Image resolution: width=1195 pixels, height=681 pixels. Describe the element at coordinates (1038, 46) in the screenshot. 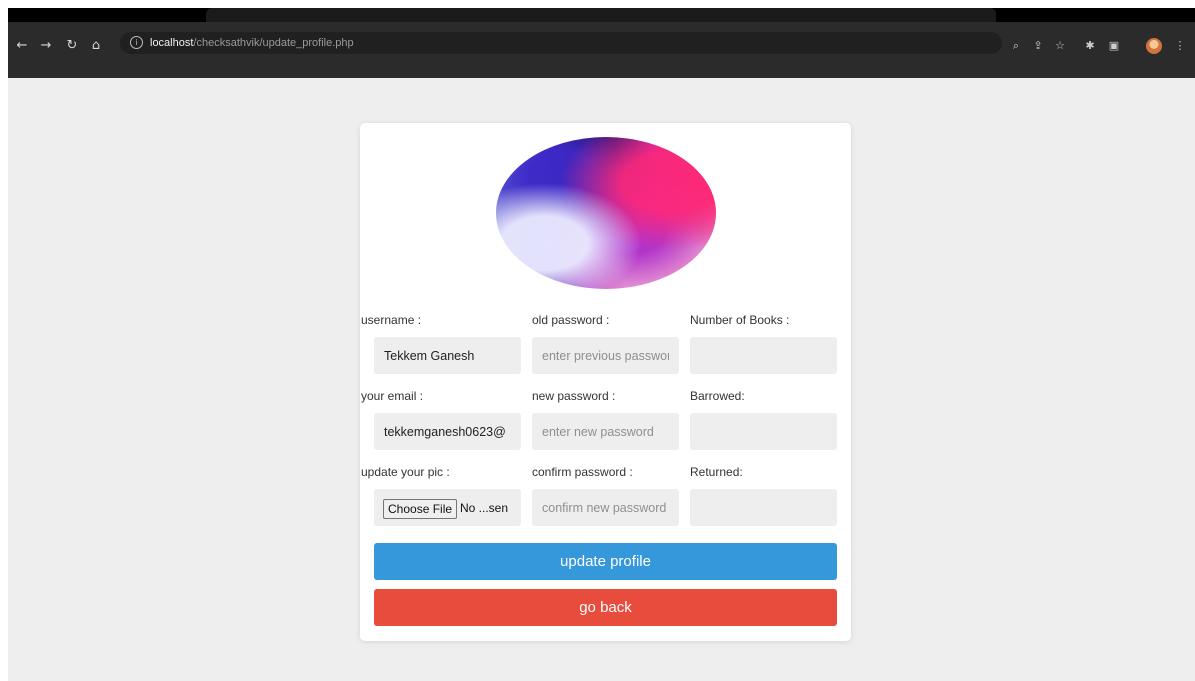

I see `share-icon: ⇪` at that location.